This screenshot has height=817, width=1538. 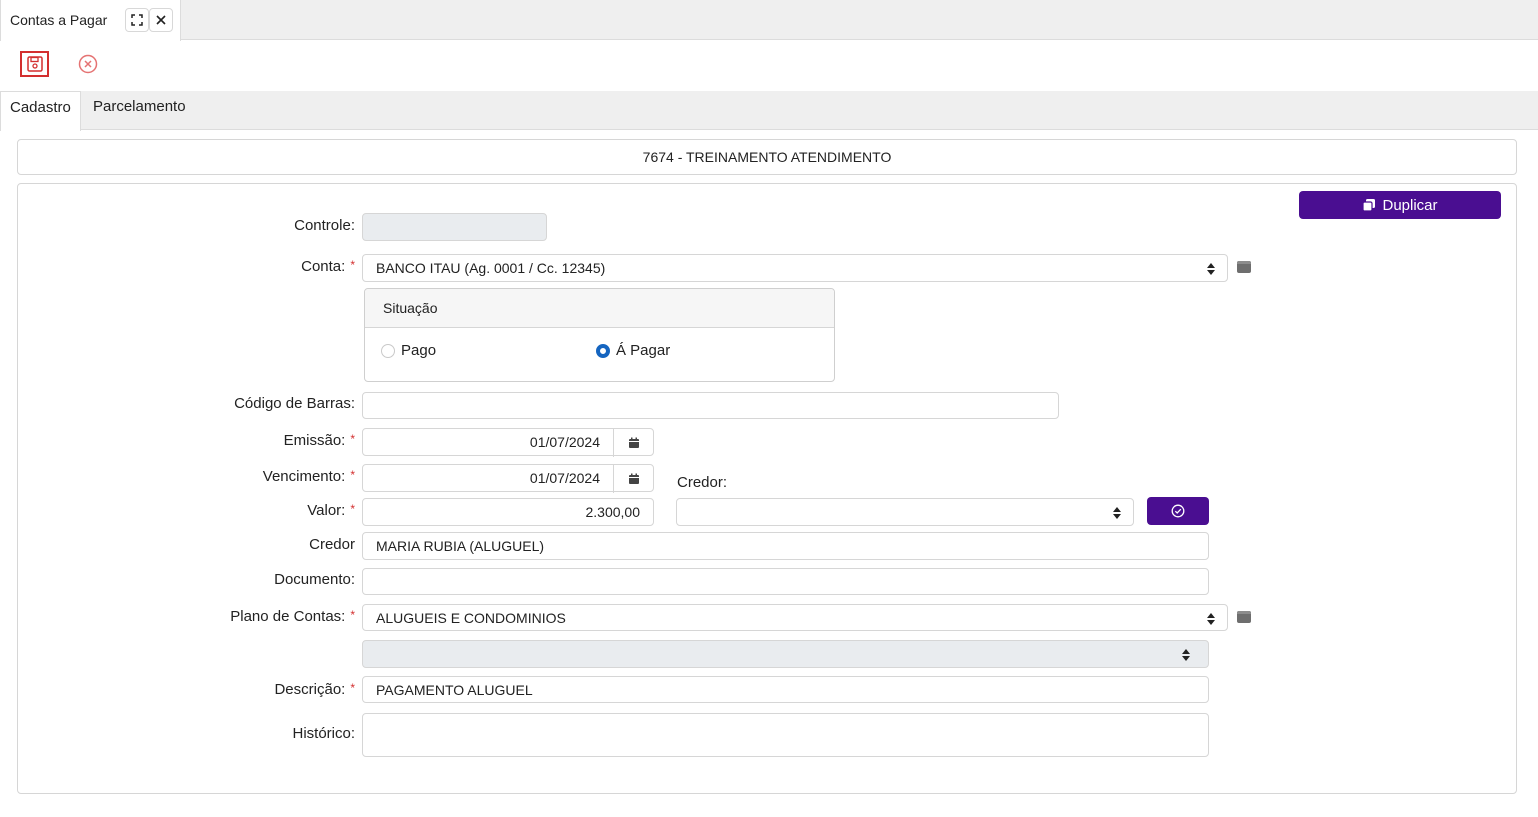 What do you see at coordinates (508, 442) in the screenshot?
I see `emissao-input: 01/07/2024` at bounding box center [508, 442].